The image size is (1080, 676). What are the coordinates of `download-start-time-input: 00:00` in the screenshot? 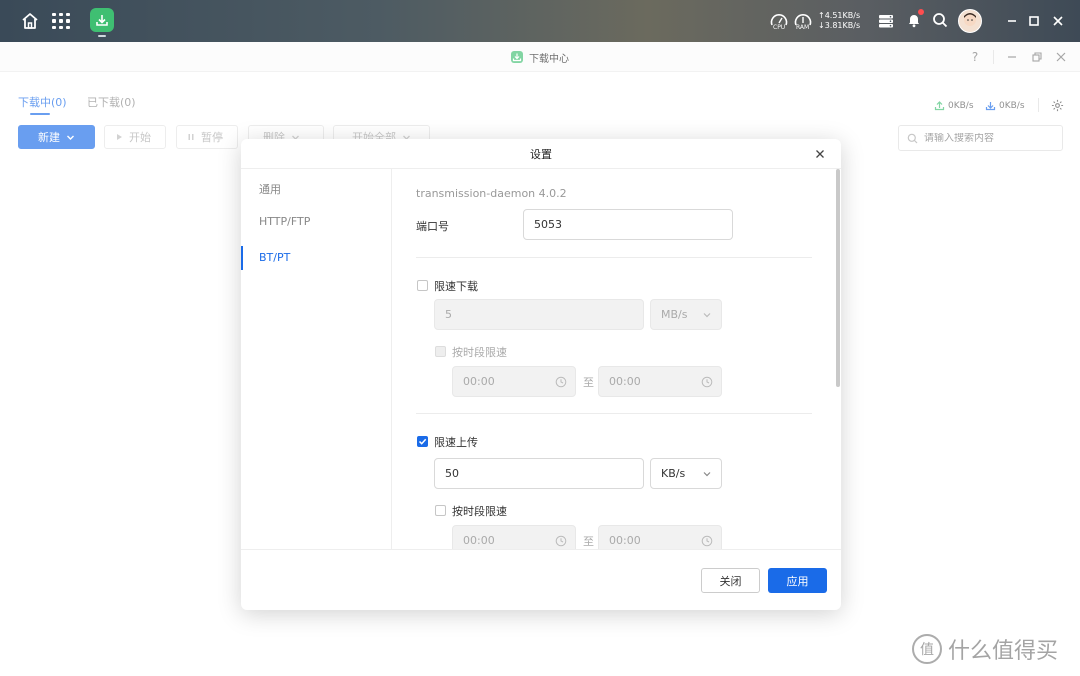 It's located at (514, 381).